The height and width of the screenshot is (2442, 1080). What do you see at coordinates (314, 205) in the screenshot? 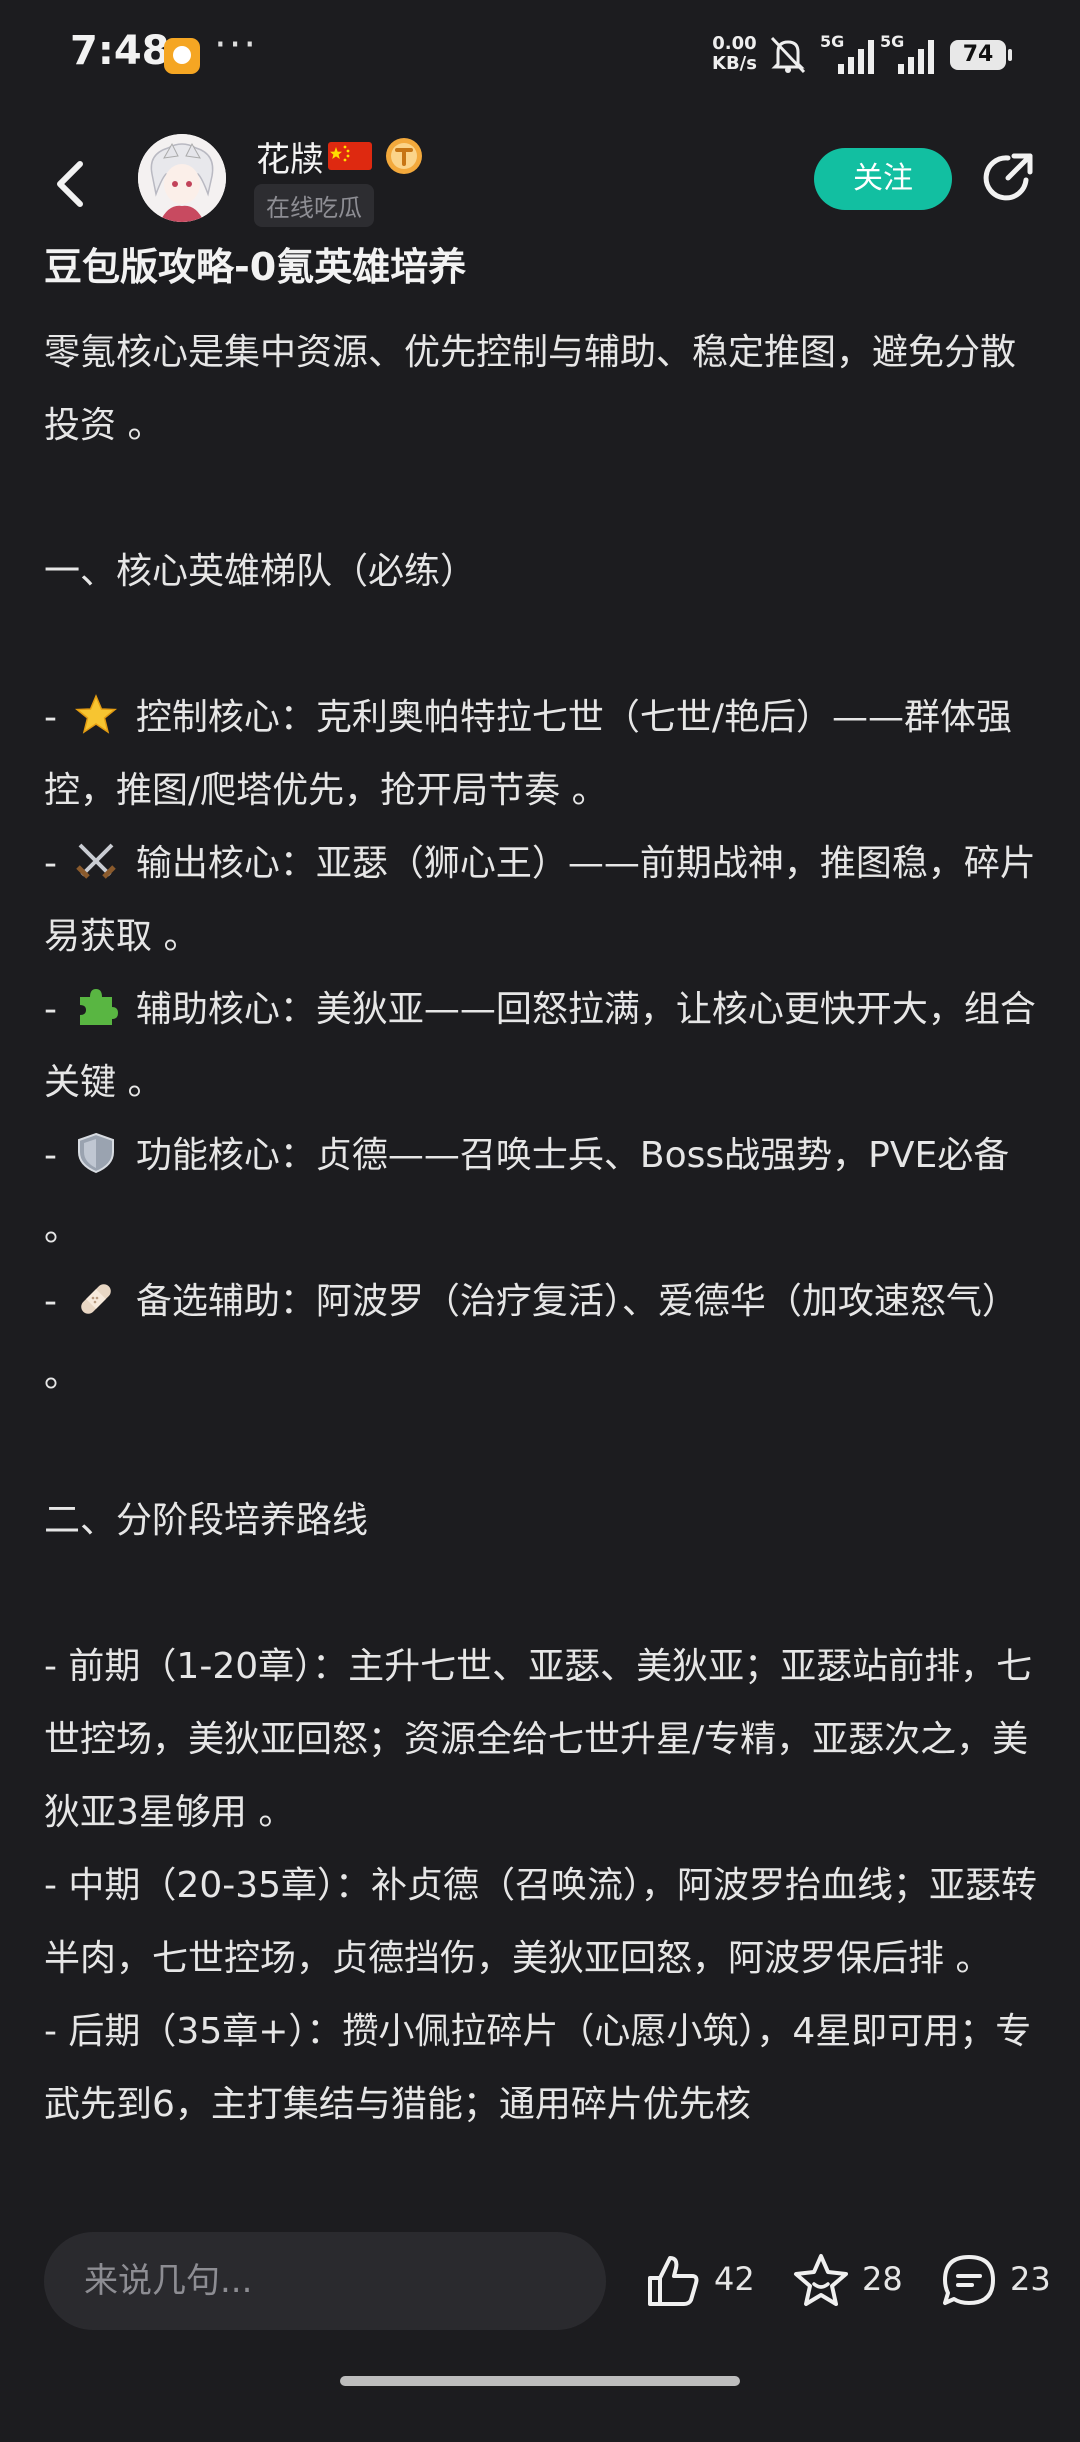
I see `user-tag: 在线吃瓜` at bounding box center [314, 205].